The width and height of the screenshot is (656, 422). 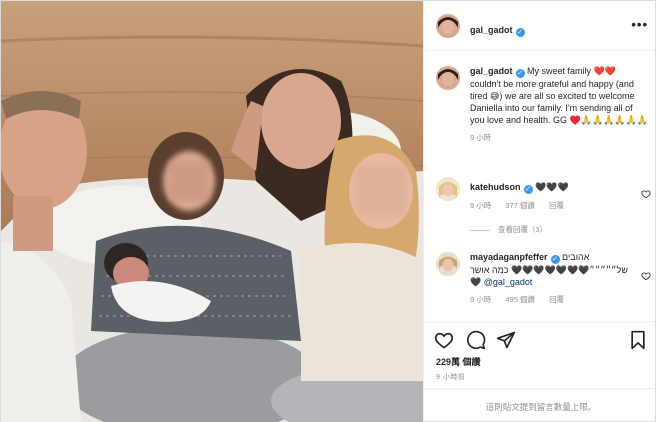 I want to click on more-horizontal-icon: •••, so click(x=639, y=24).